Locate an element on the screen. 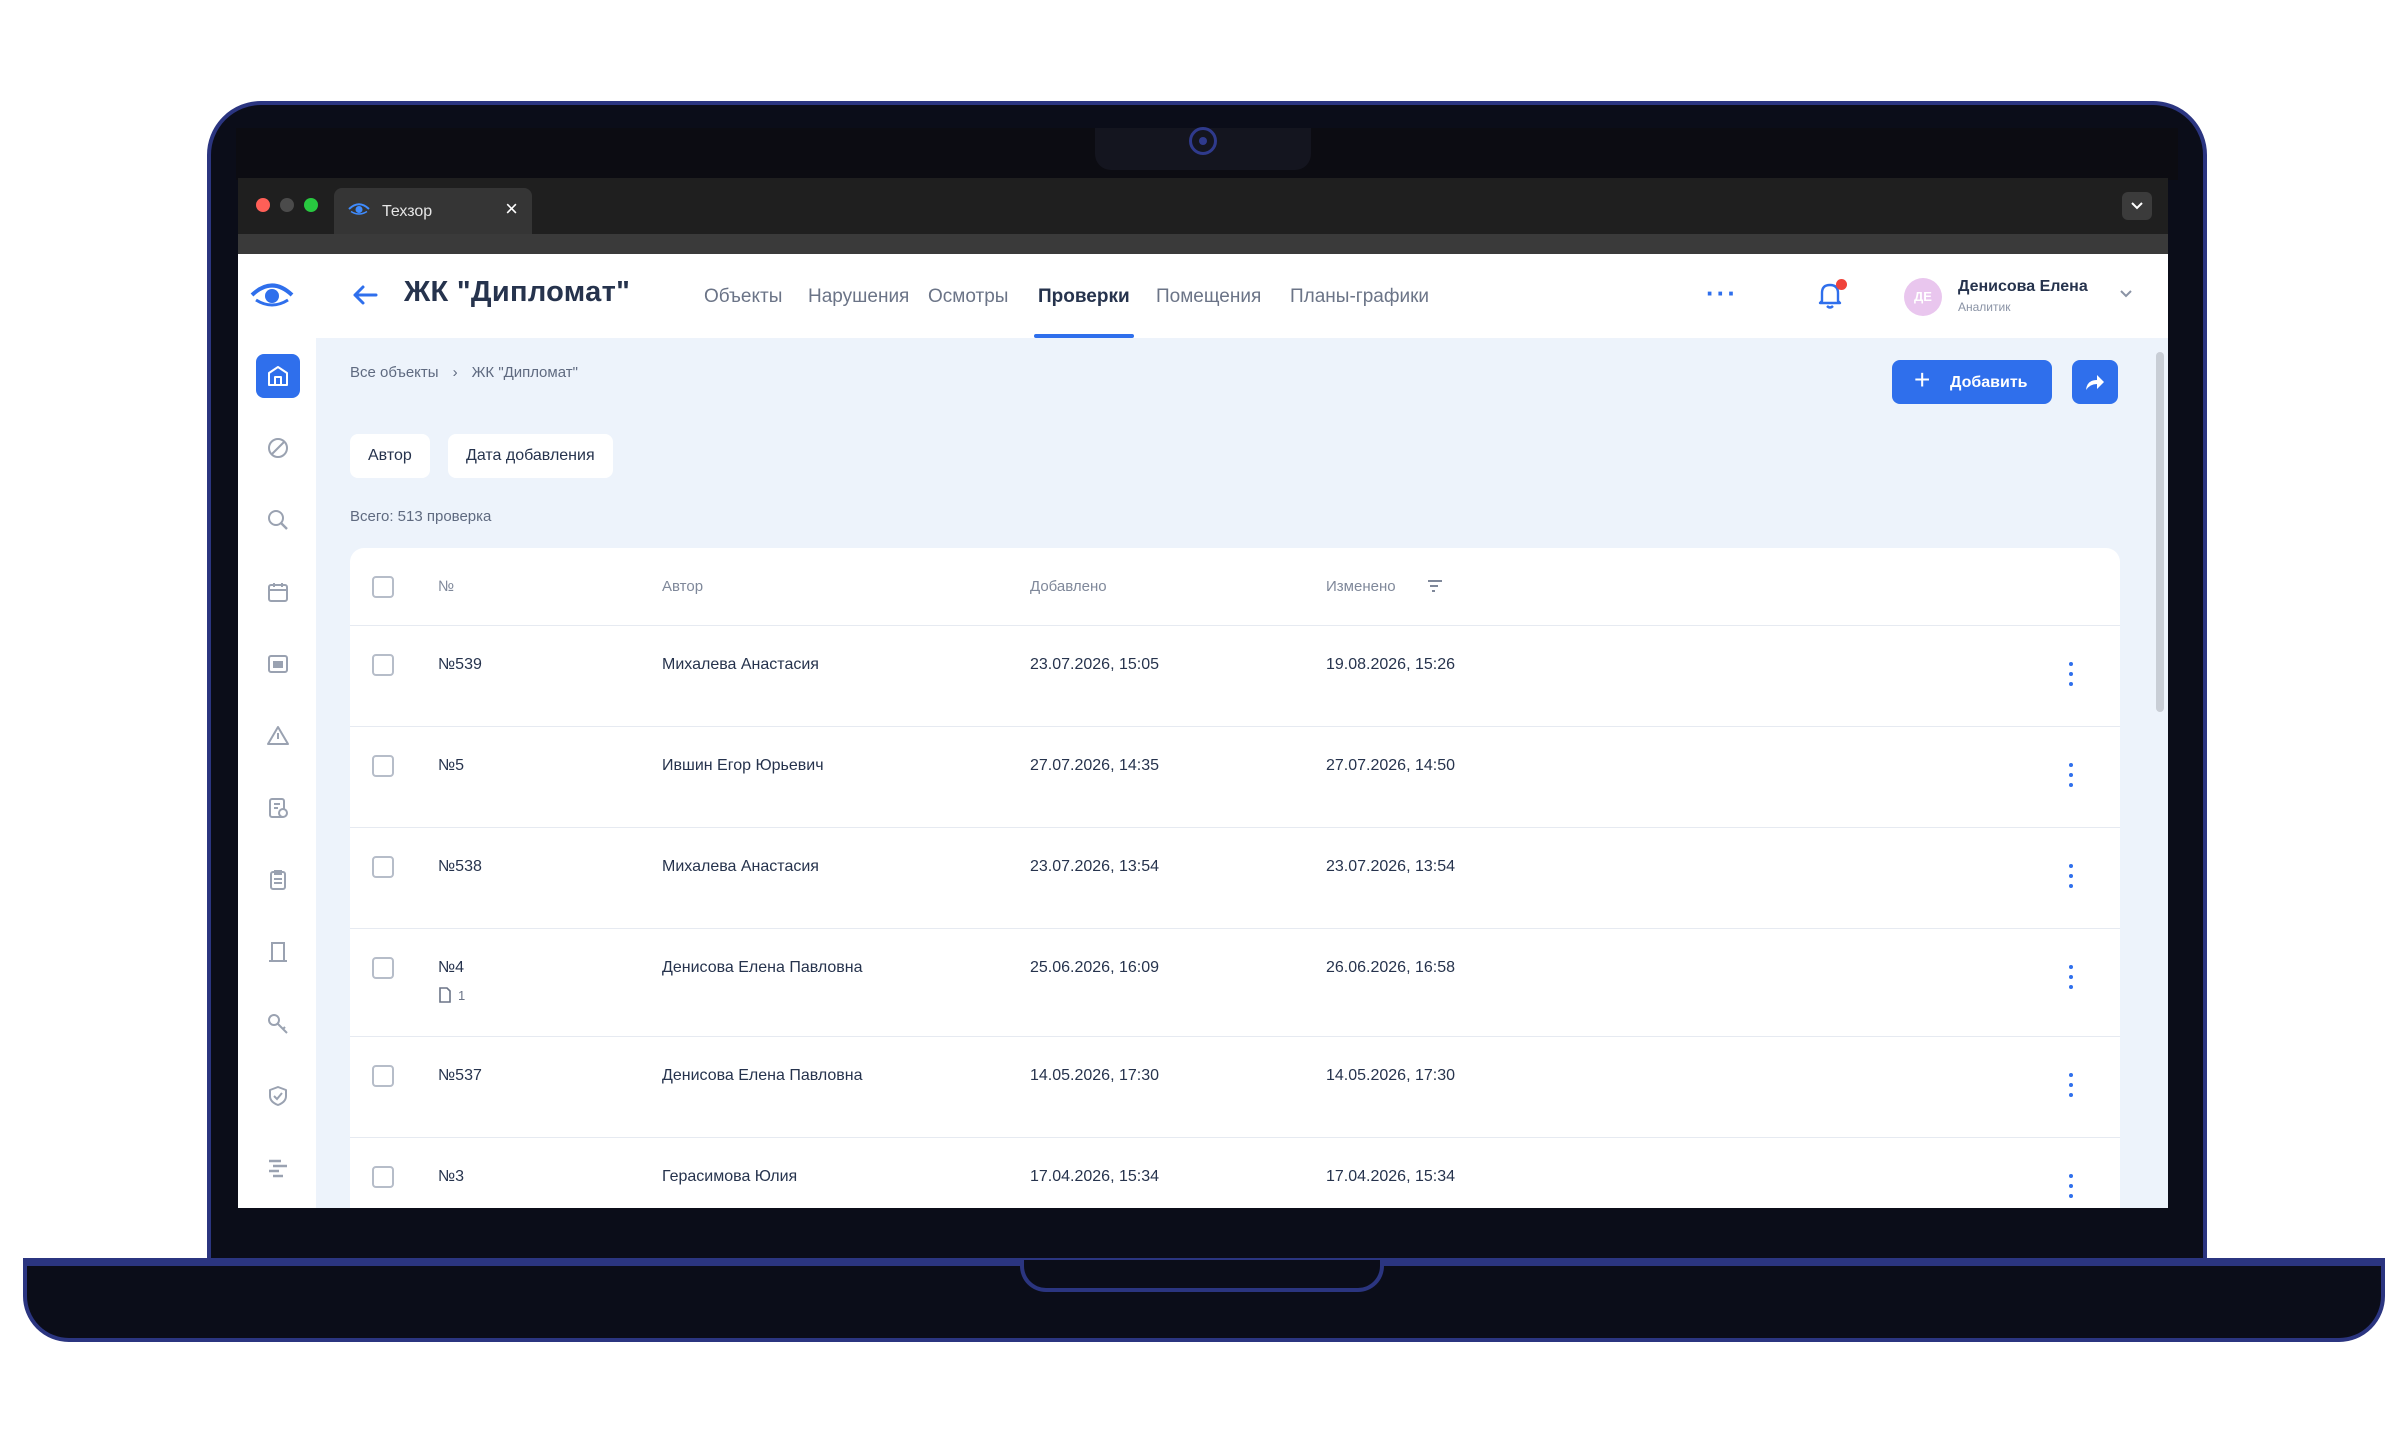 This screenshot has width=2400, height=1440. clipboard-icon is located at coordinates (278, 880).